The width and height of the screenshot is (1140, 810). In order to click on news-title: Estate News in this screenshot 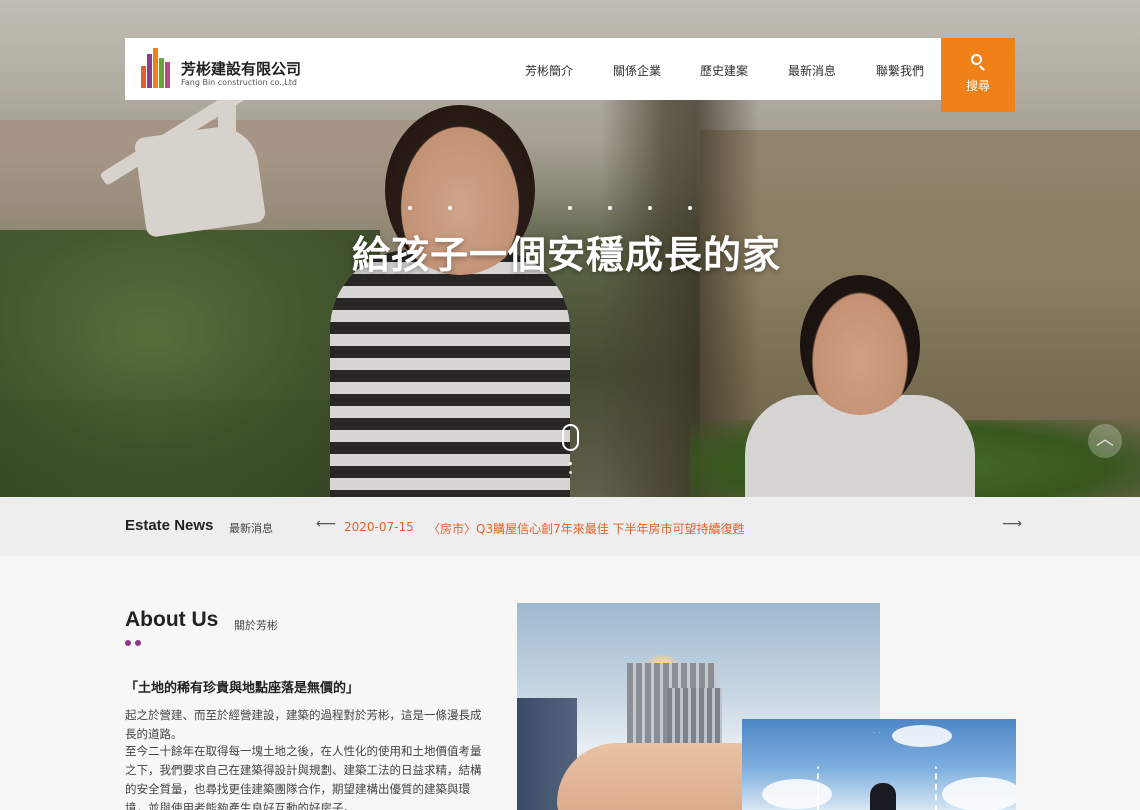, I will do `click(169, 525)`.